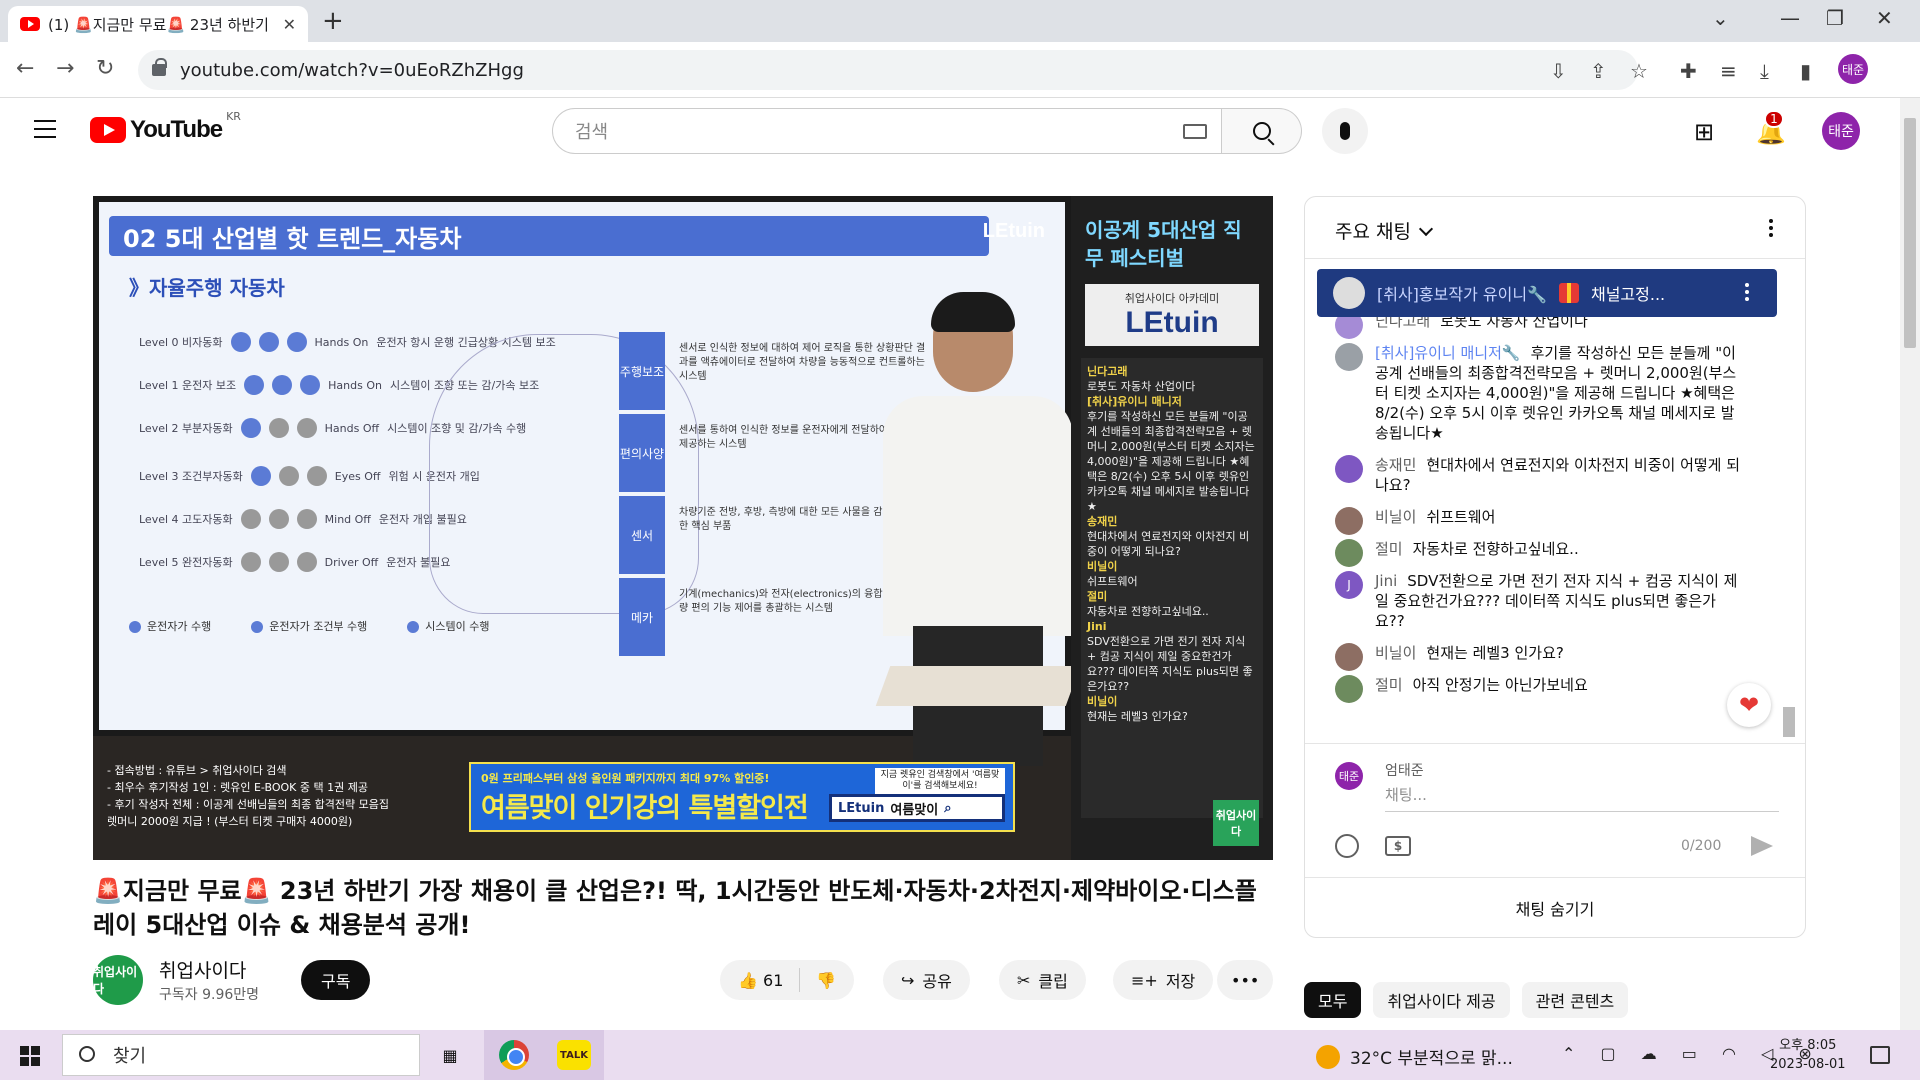 This screenshot has width=1920, height=1080. I want to click on minimize-icon: —, so click(1790, 18).